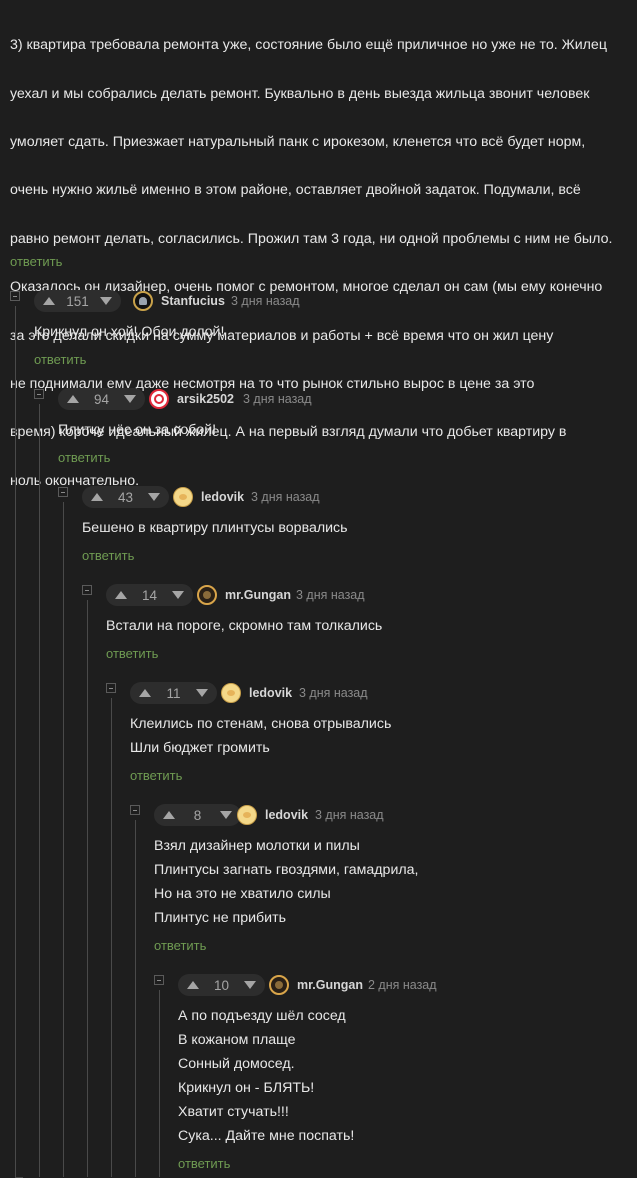 Image resolution: width=637 pixels, height=1178 pixels. What do you see at coordinates (246, 1088) in the screenshot?
I see `comment-line: Крикнул он - БЛЯТЬ!` at bounding box center [246, 1088].